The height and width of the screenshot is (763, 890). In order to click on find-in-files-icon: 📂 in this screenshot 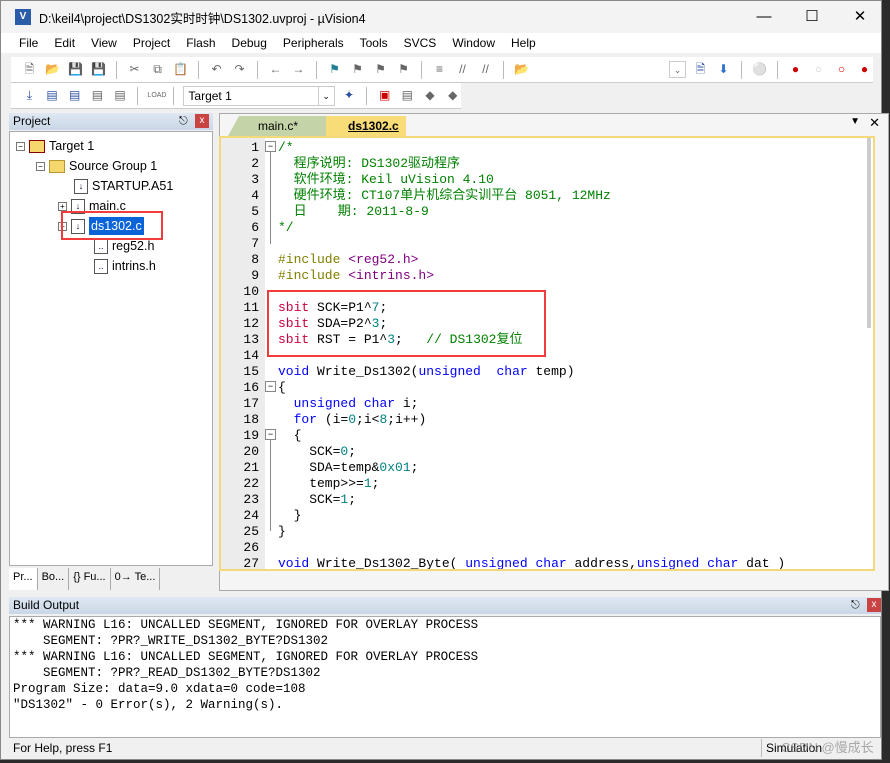, I will do `click(521, 69)`.